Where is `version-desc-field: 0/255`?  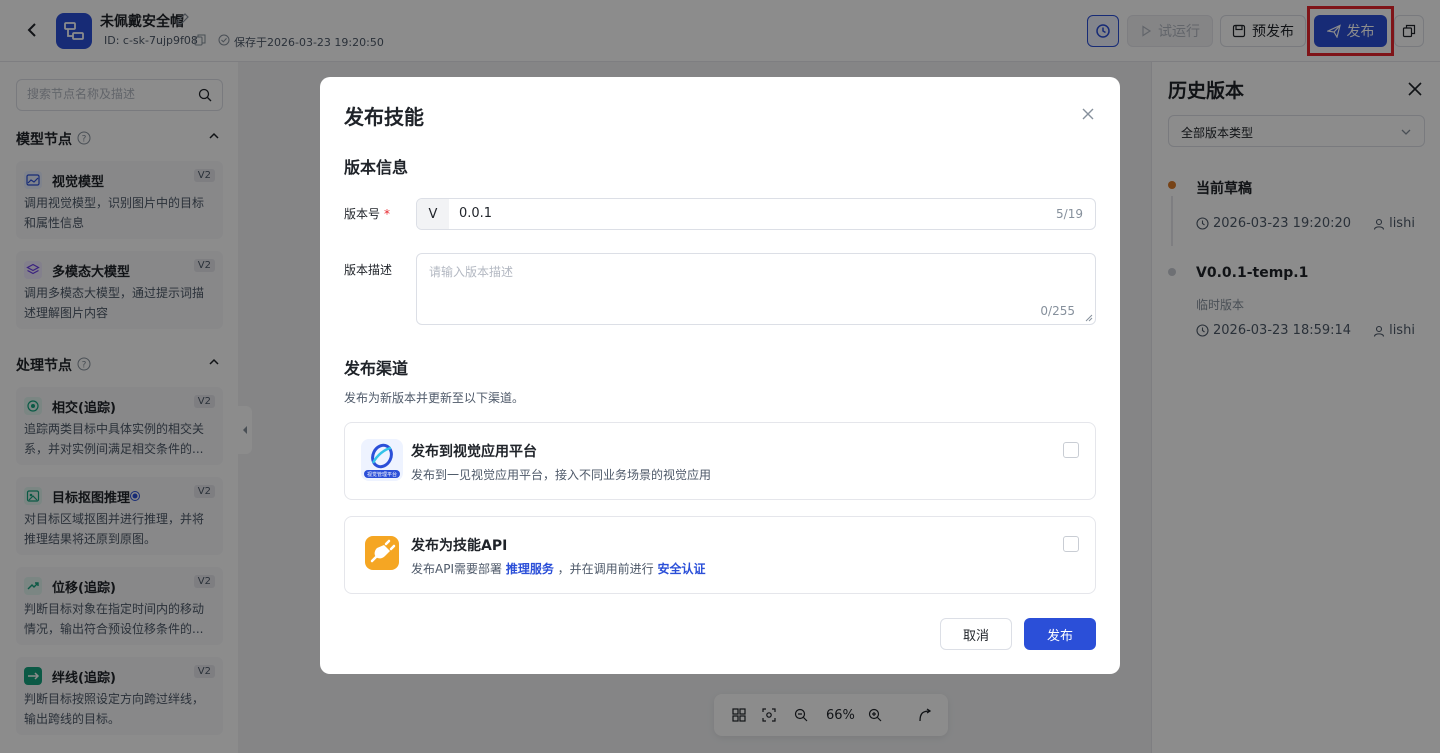 version-desc-field: 0/255 is located at coordinates (756, 289).